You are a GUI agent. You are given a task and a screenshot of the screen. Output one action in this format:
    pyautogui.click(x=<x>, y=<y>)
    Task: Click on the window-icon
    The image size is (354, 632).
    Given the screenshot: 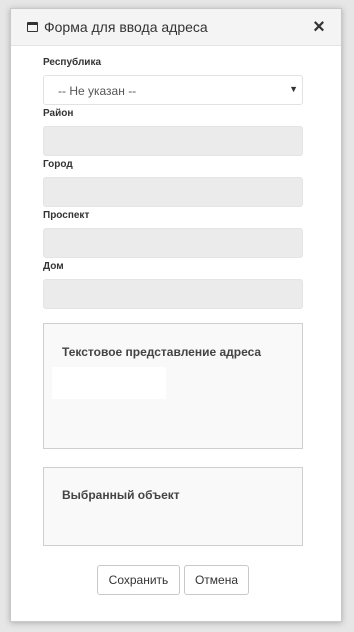 What is the action you would take?
    pyautogui.click(x=32, y=27)
    